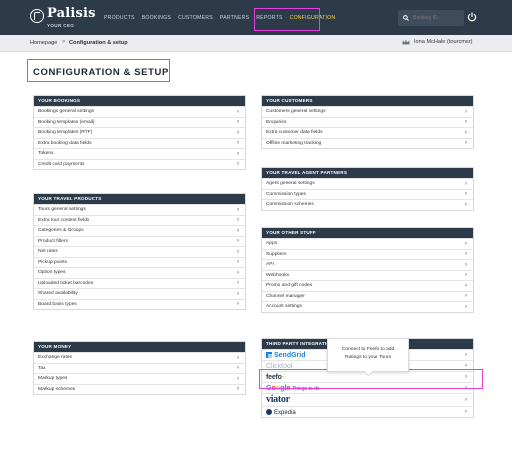  Describe the element at coordinates (269, 411) in the screenshot. I see `expedia-icon` at that location.